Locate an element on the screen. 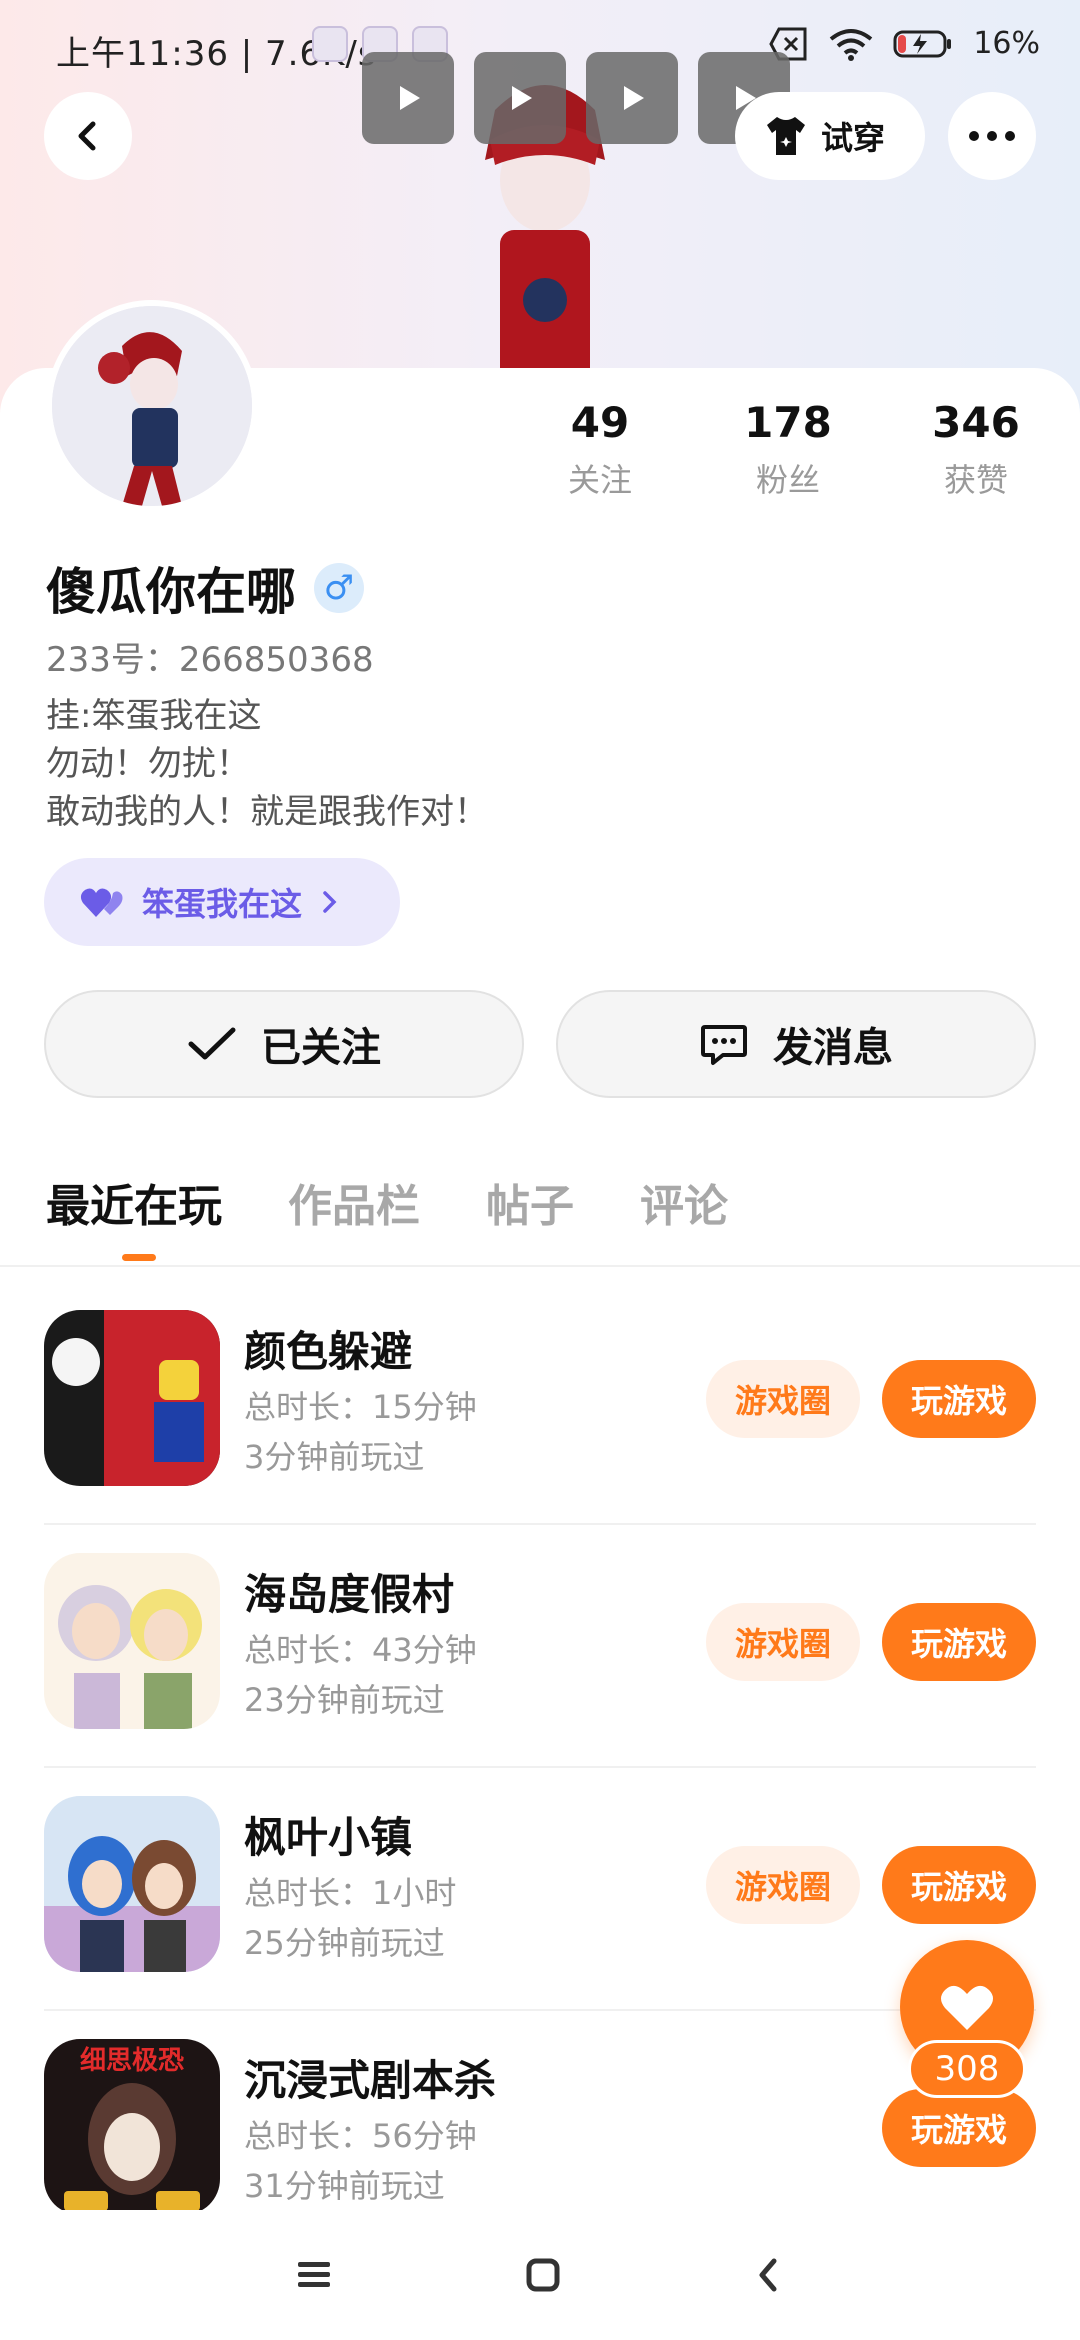  game-title: 颜色躲避 is located at coordinates (328, 1351).